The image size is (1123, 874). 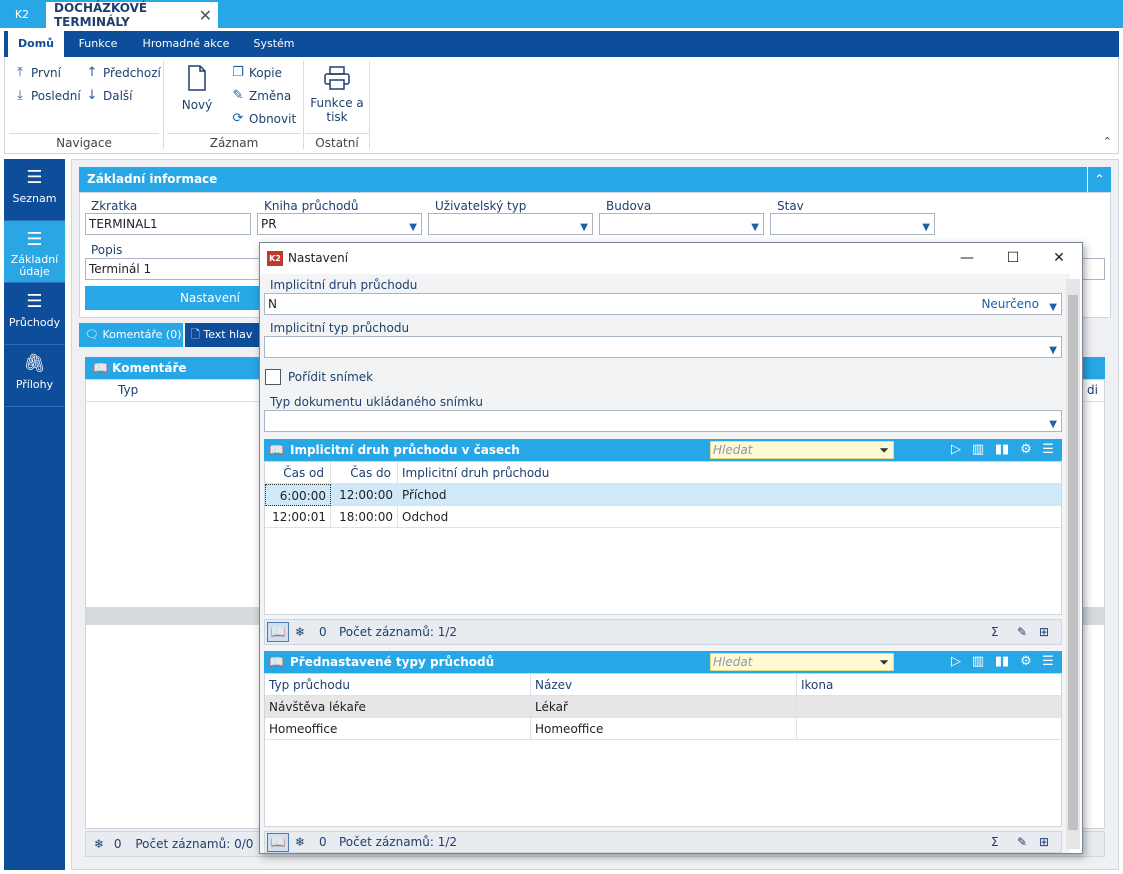 What do you see at coordinates (802, 662) in the screenshot?
I see `grid2-search-input: Hledat ⏷` at bounding box center [802, 662].